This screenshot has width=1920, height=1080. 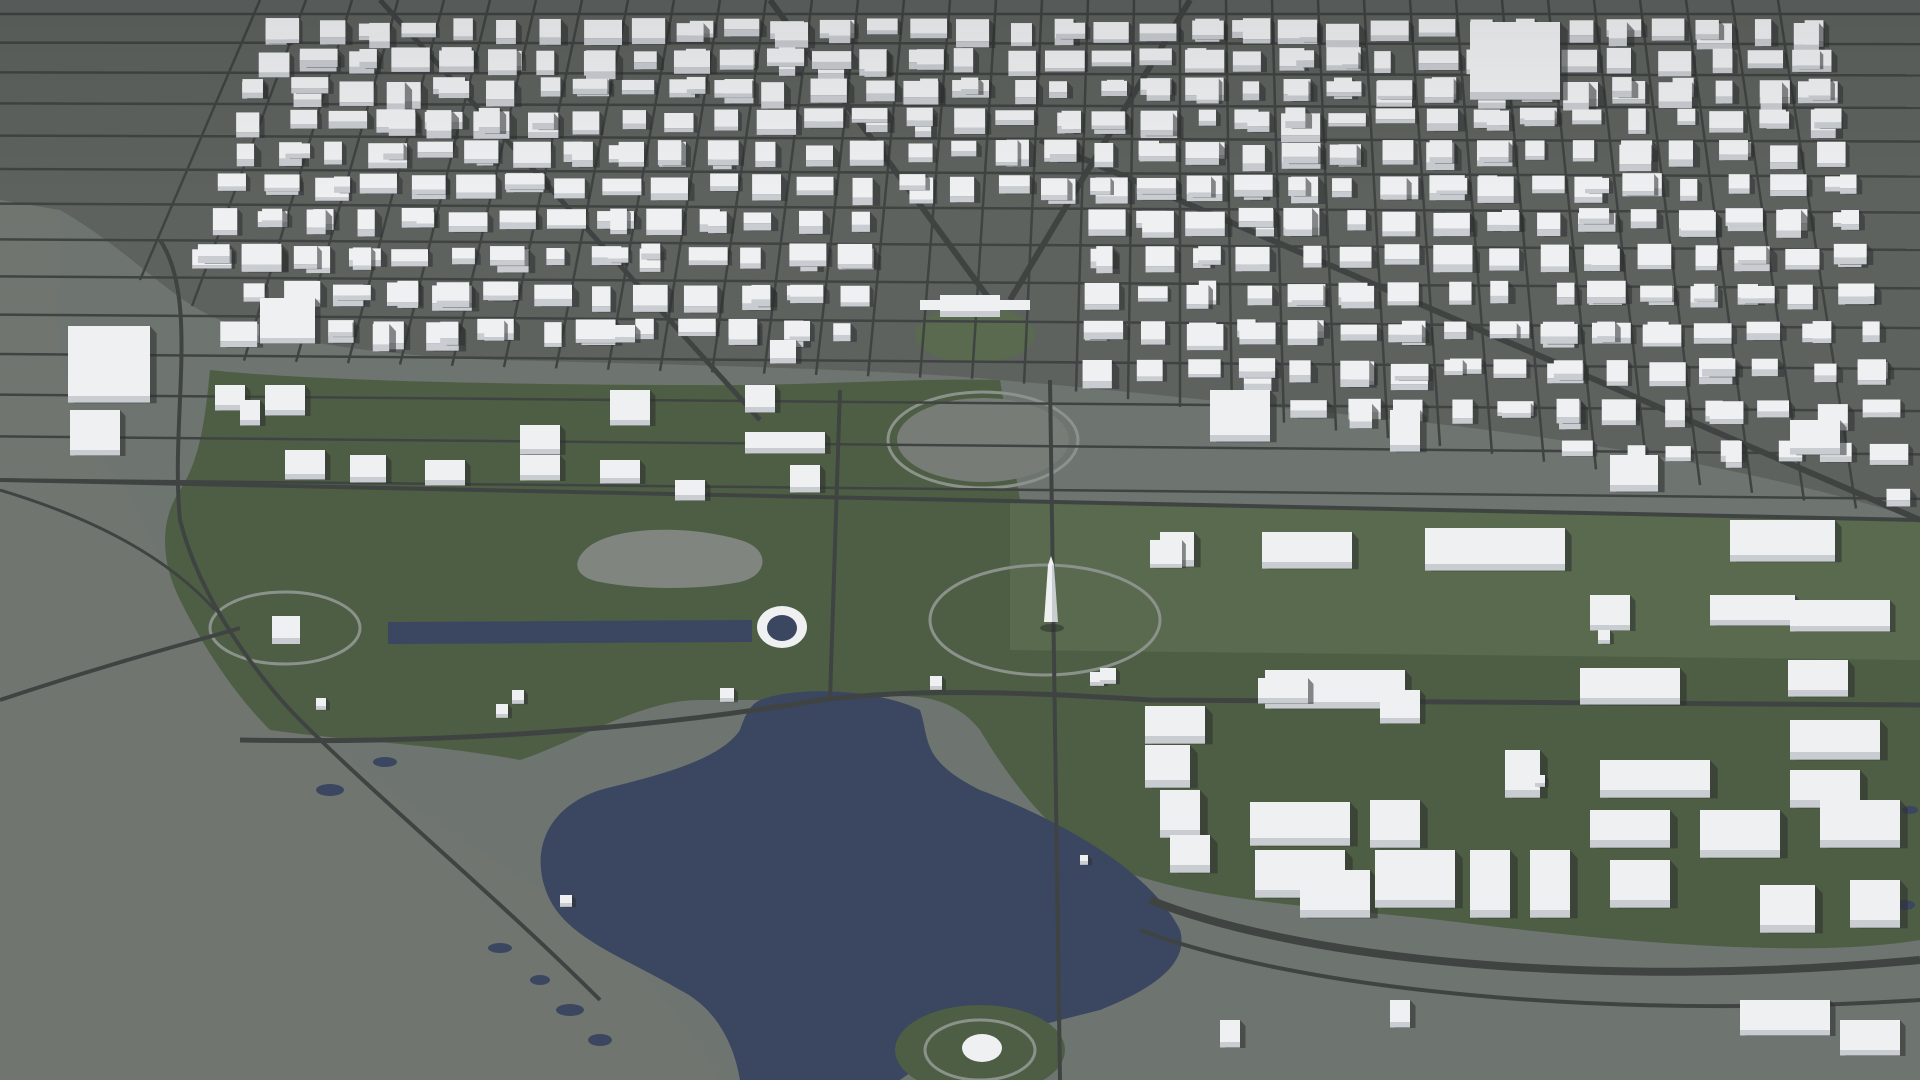 I want to click on world-war-ii-pool, so click(x=782, y=628).